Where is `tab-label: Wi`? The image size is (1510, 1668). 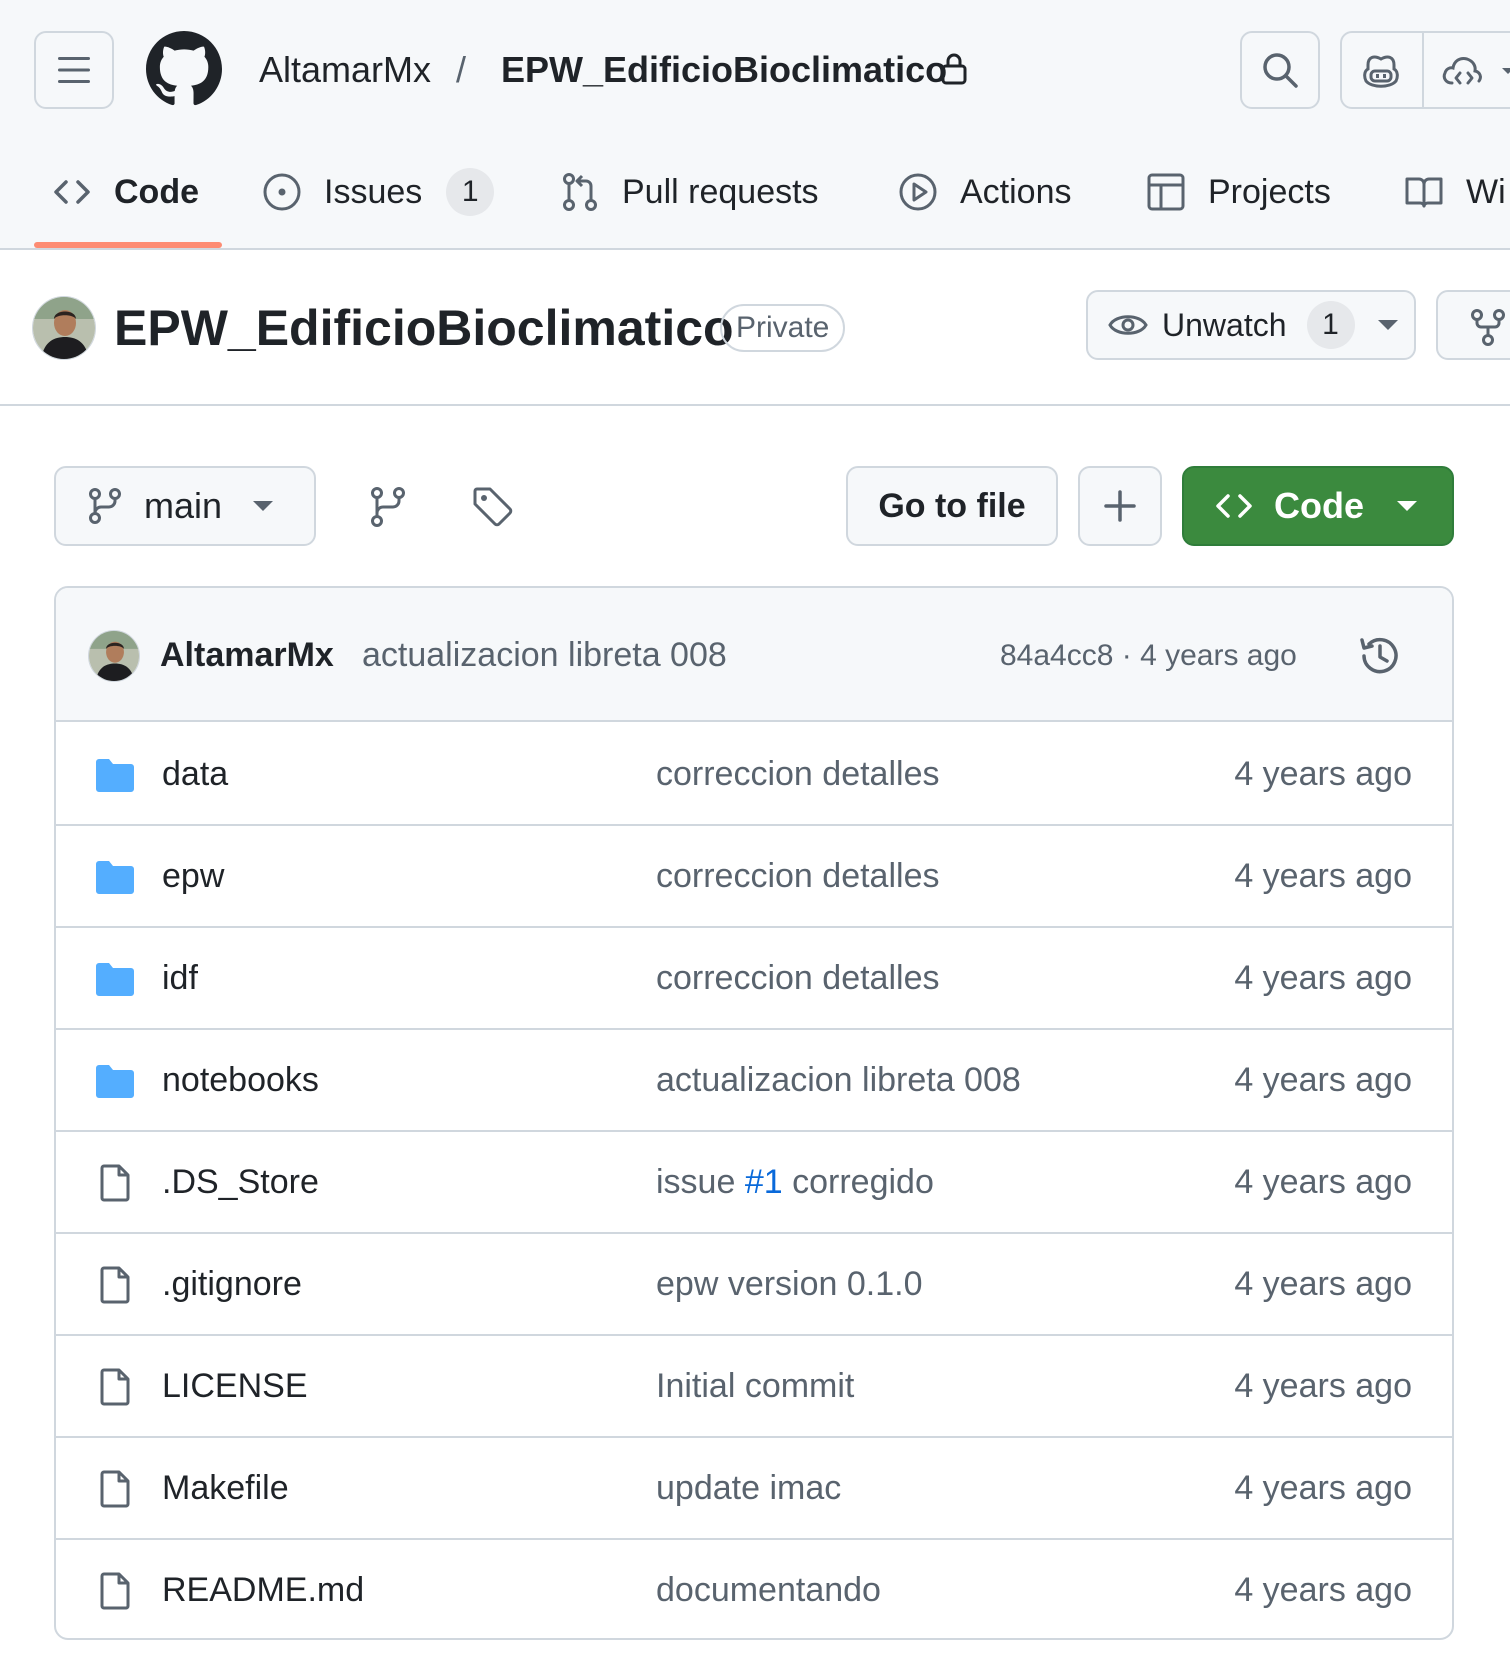 tab-label: Wi is located at coordinates (1486, 191).